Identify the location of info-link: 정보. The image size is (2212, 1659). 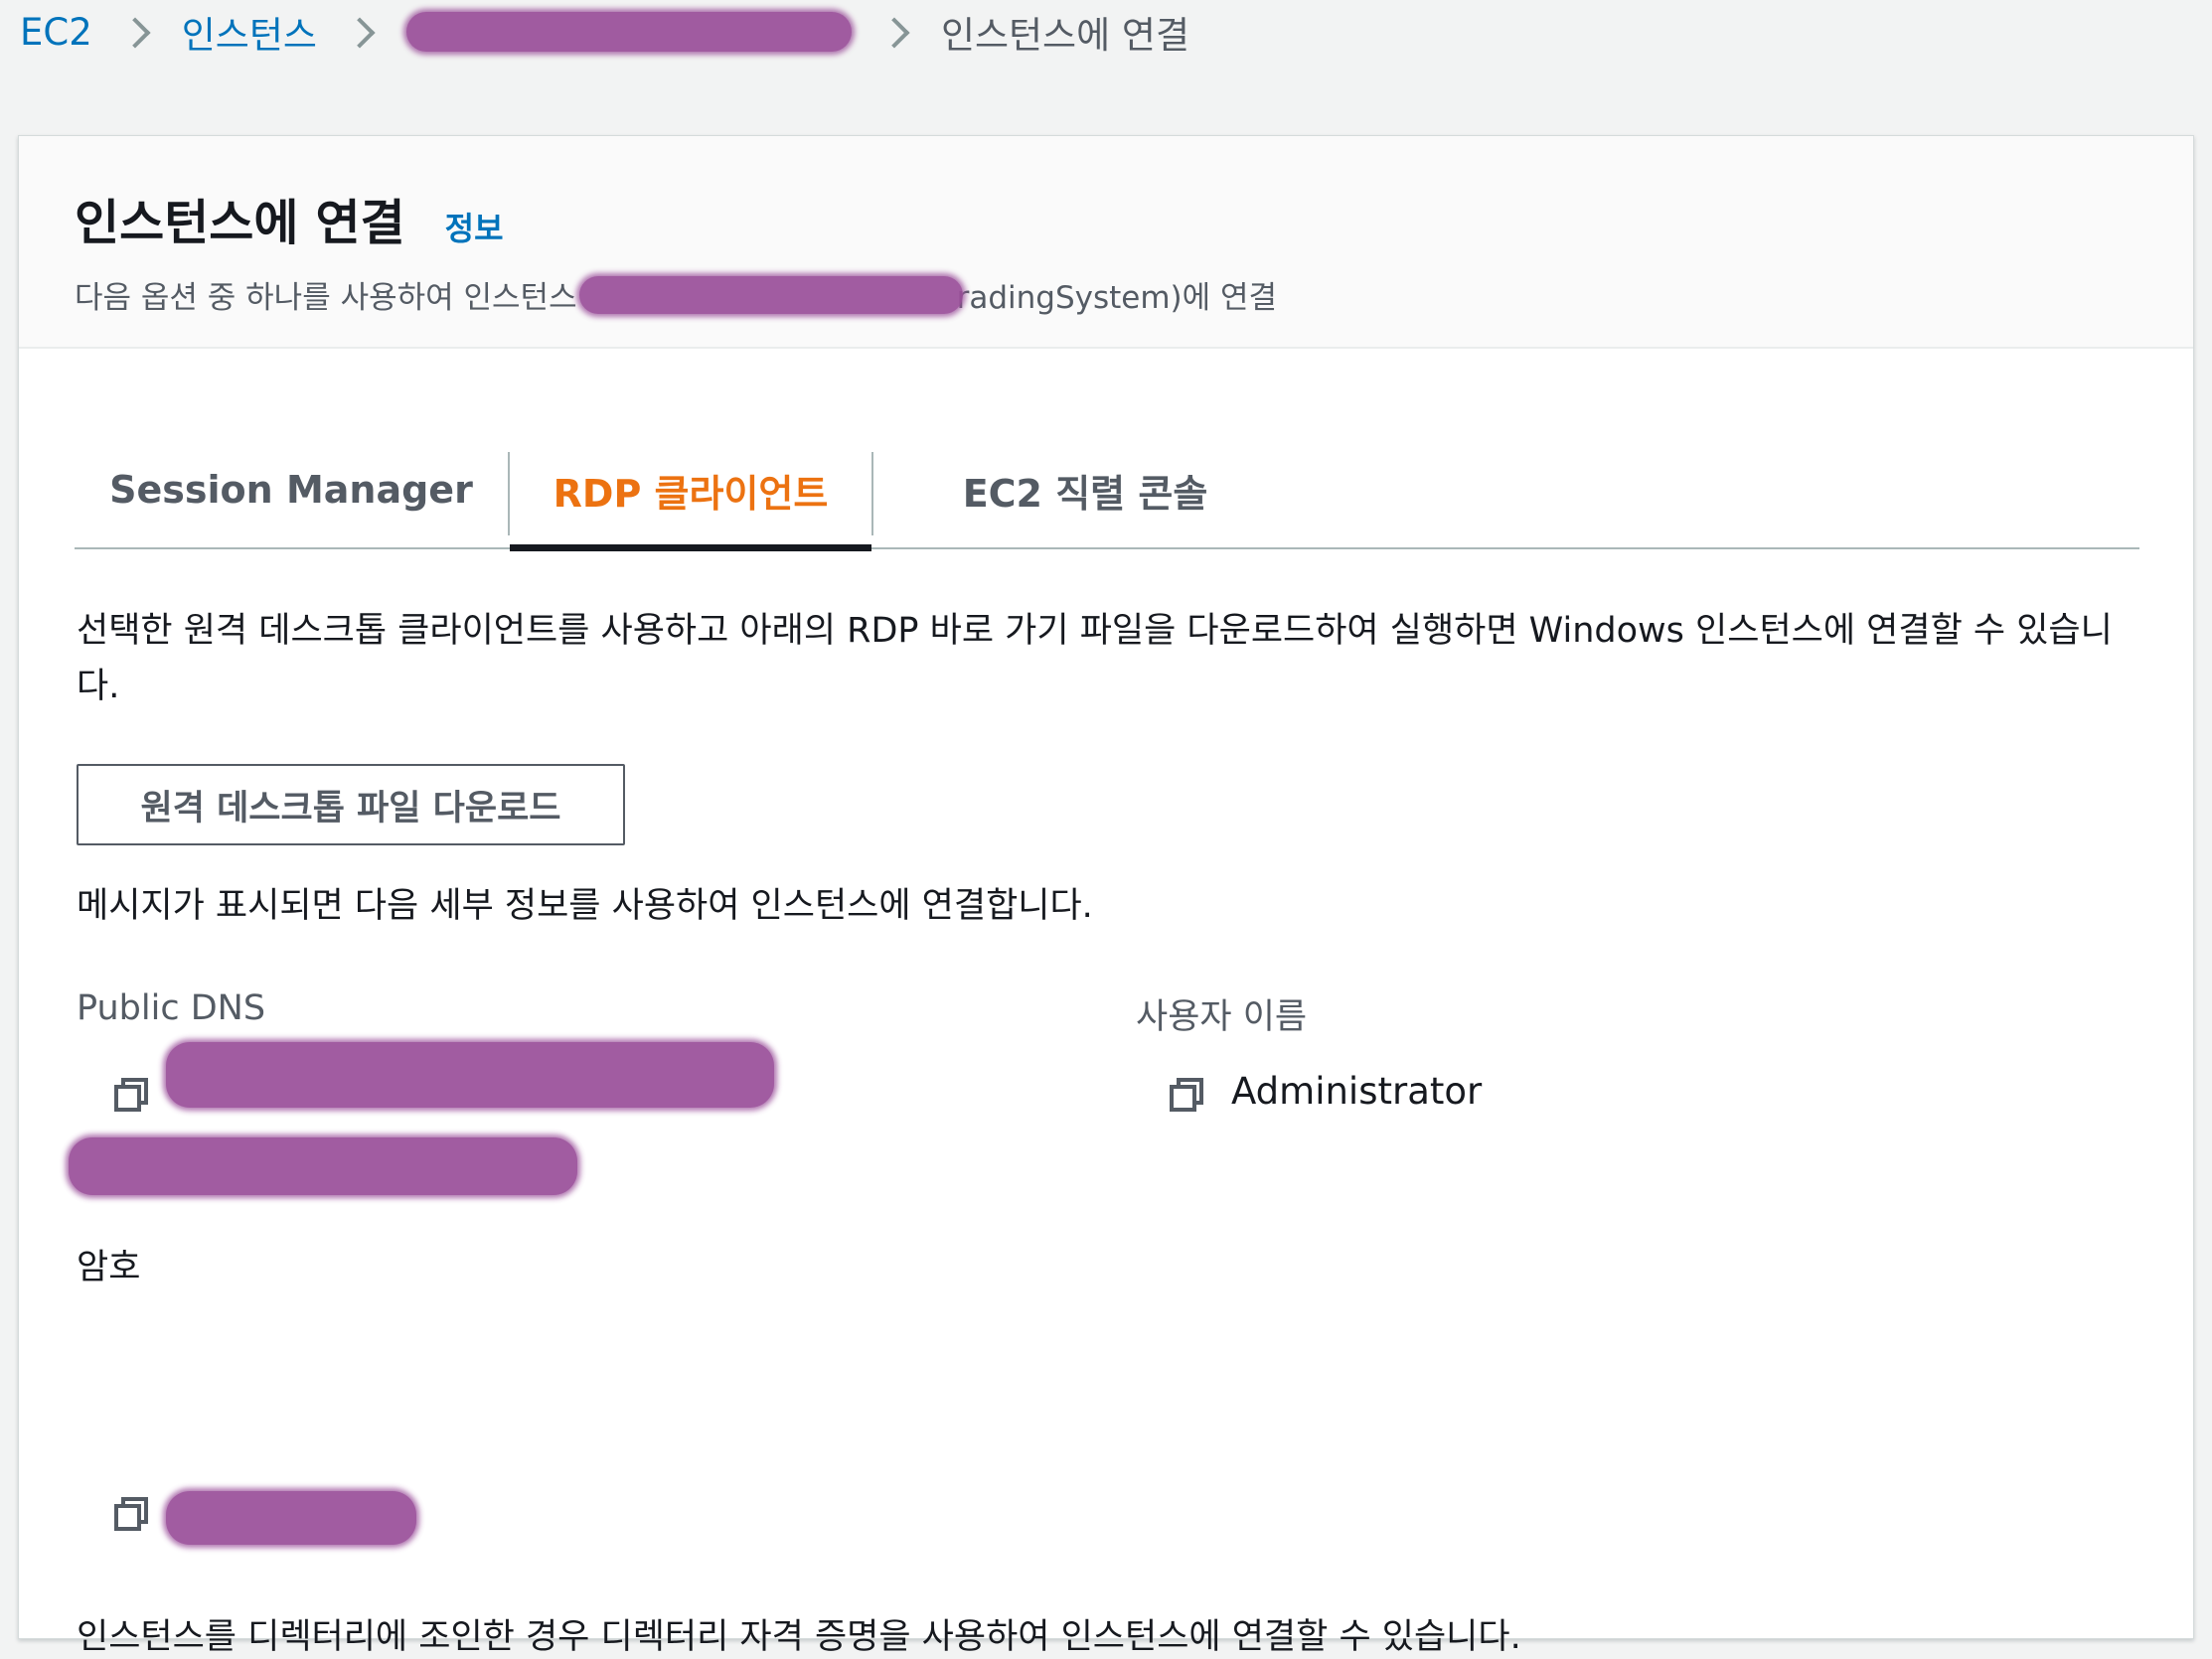
(474, 227).